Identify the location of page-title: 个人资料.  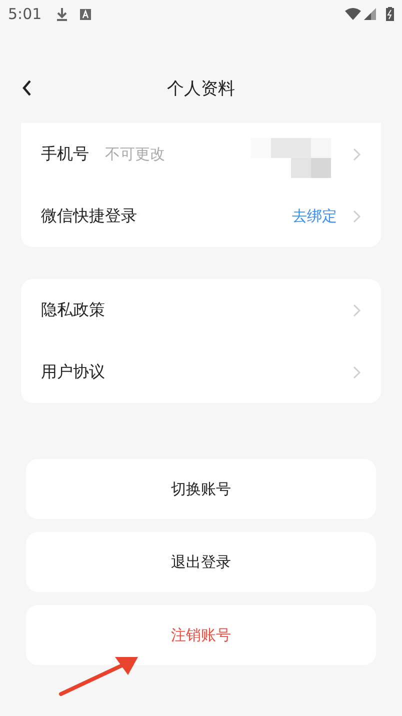
(201, 89).